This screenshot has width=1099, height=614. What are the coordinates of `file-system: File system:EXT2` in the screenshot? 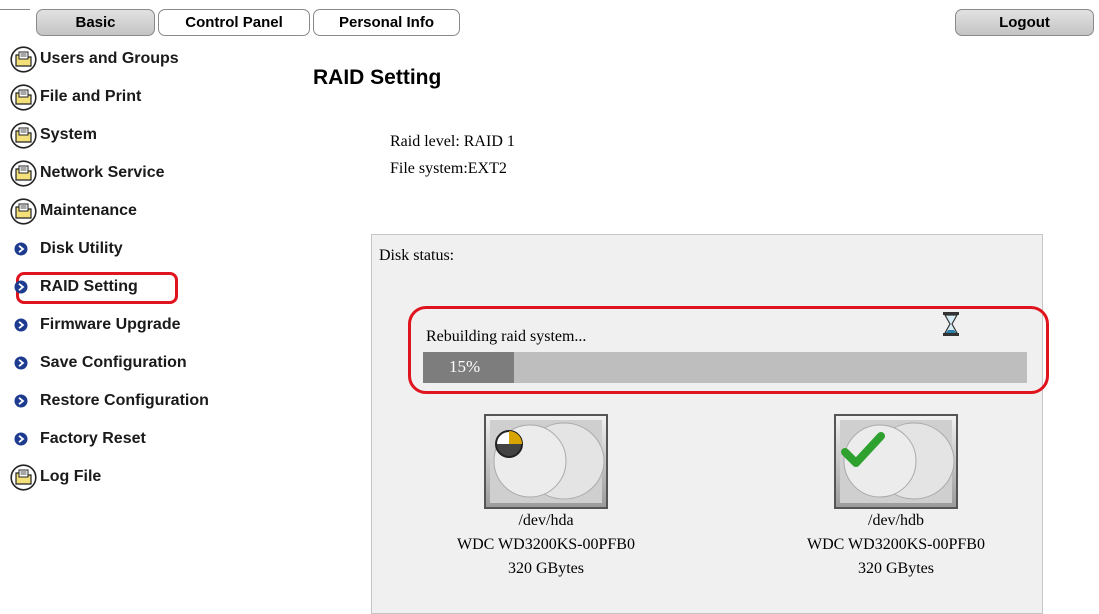 It's located at (448, 168).